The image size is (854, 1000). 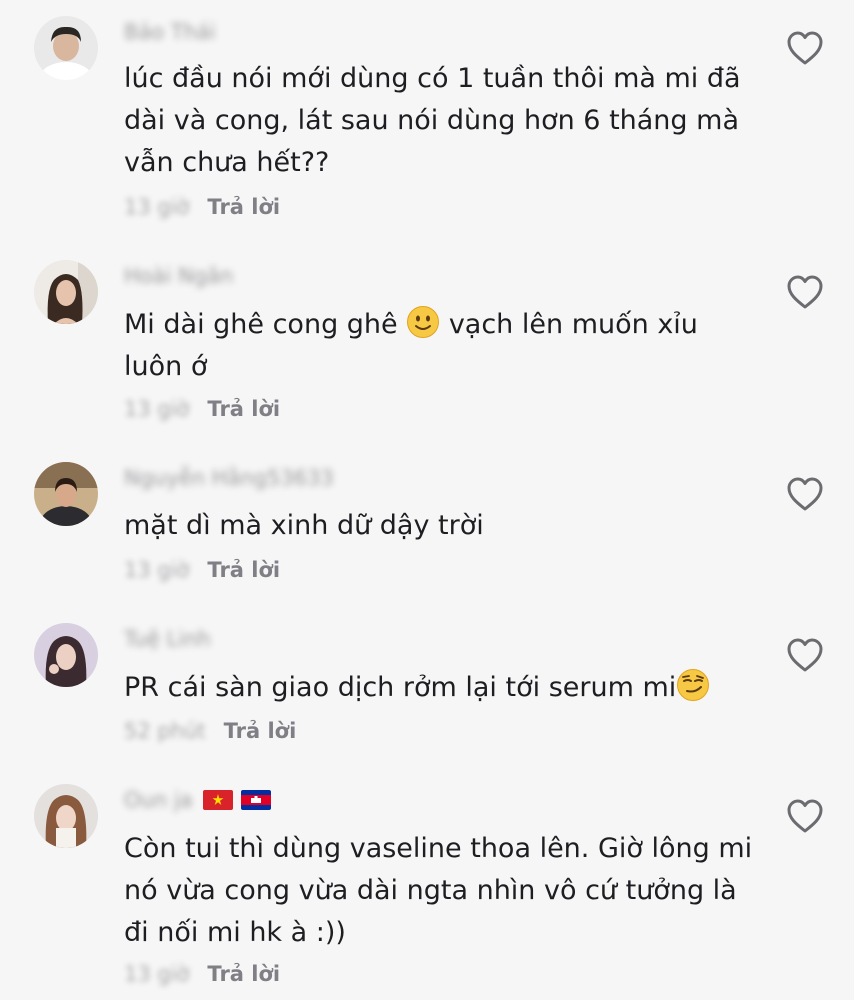 I want to click on vietnam-flag-icon, so click(x=217, y=800).